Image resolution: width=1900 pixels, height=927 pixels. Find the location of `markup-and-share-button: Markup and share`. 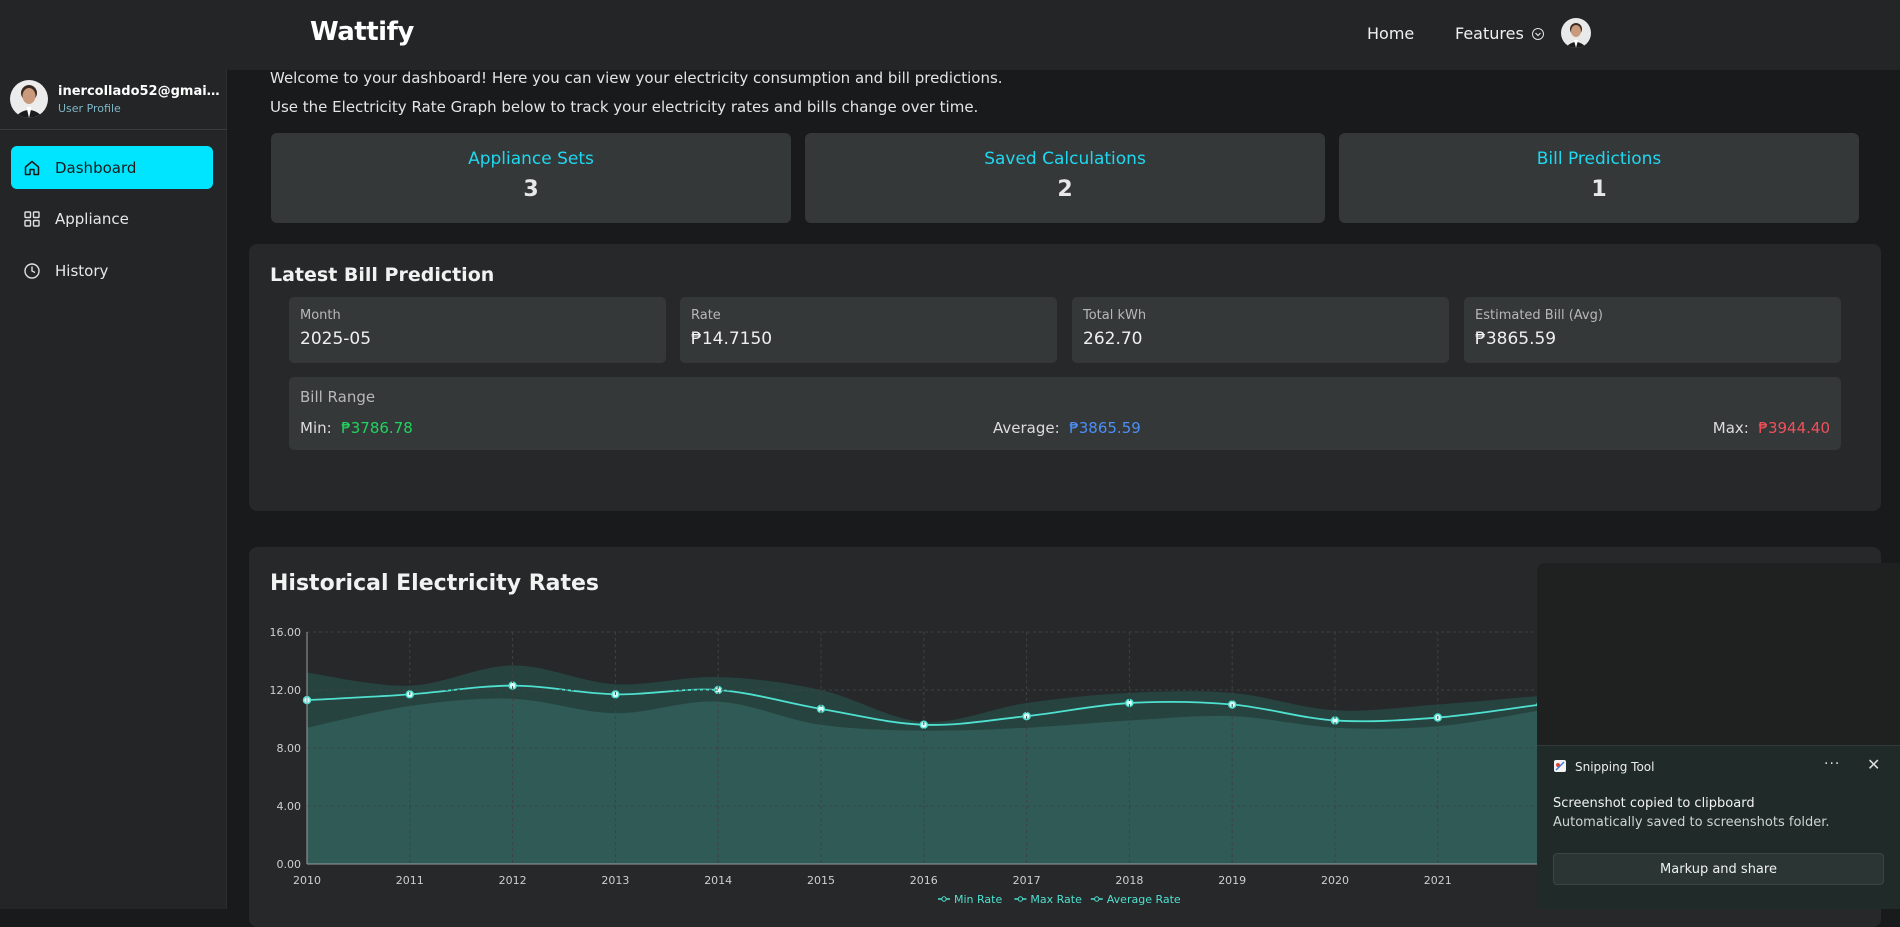

markup-and-share-button: Markup and share is located at coordinates (1718, 869).